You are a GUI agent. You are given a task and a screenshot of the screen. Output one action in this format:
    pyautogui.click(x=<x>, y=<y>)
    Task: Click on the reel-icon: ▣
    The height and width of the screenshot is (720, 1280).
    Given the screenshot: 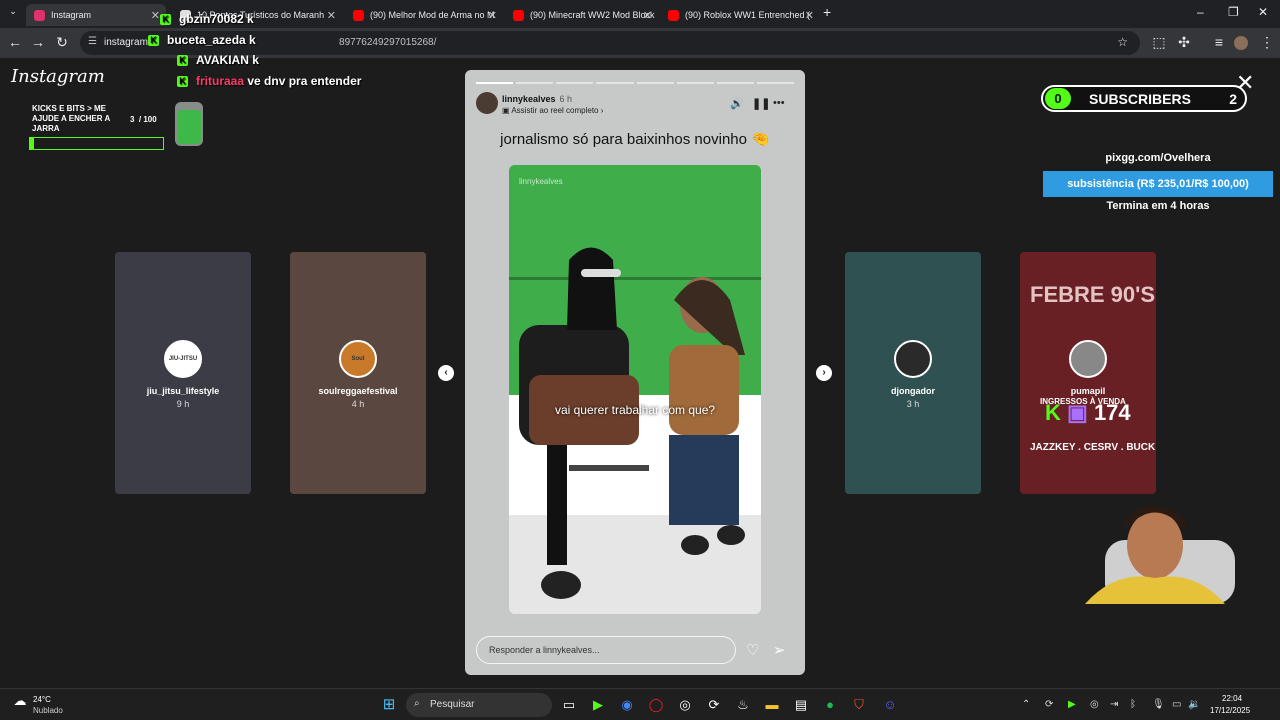 What is the action you would take?
    pyautogui.click(x=507, y=110)
    